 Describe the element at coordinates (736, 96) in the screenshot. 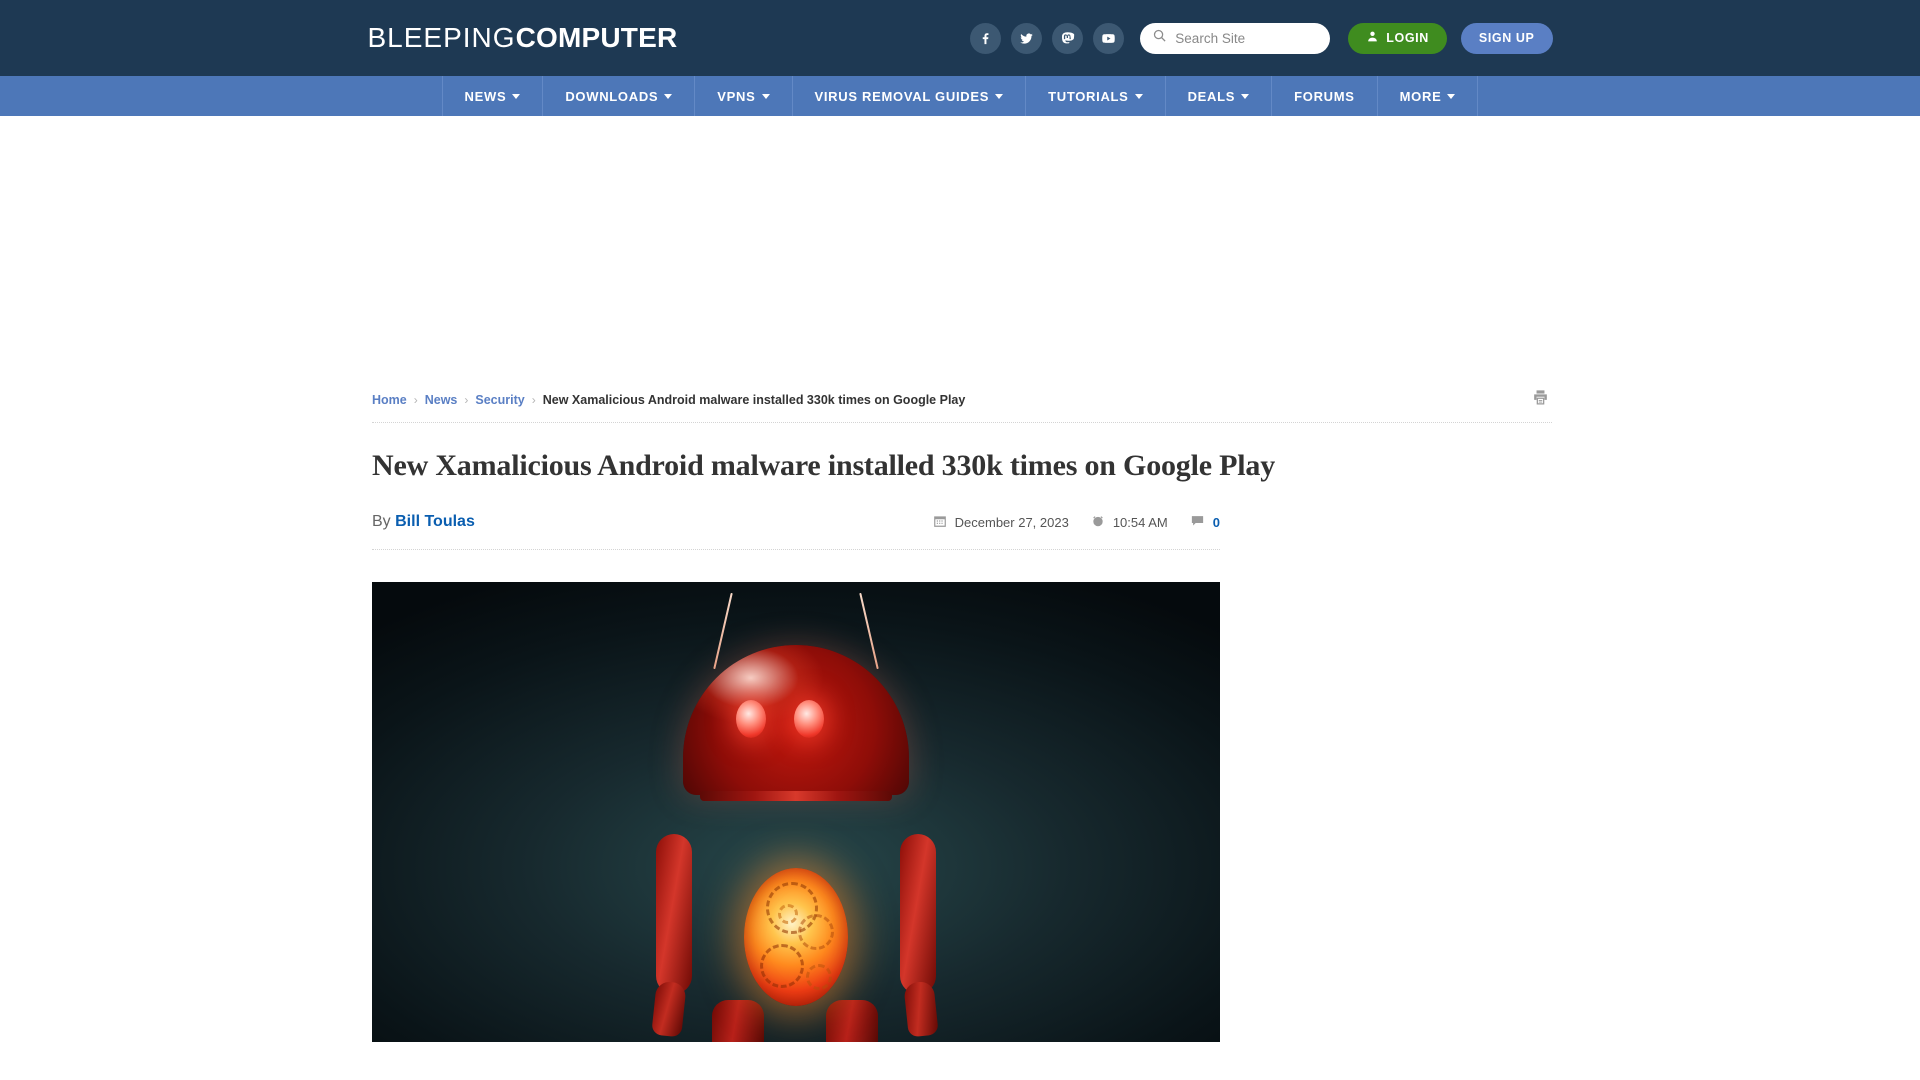

I see `nav-item-label: VPNS` at that location.